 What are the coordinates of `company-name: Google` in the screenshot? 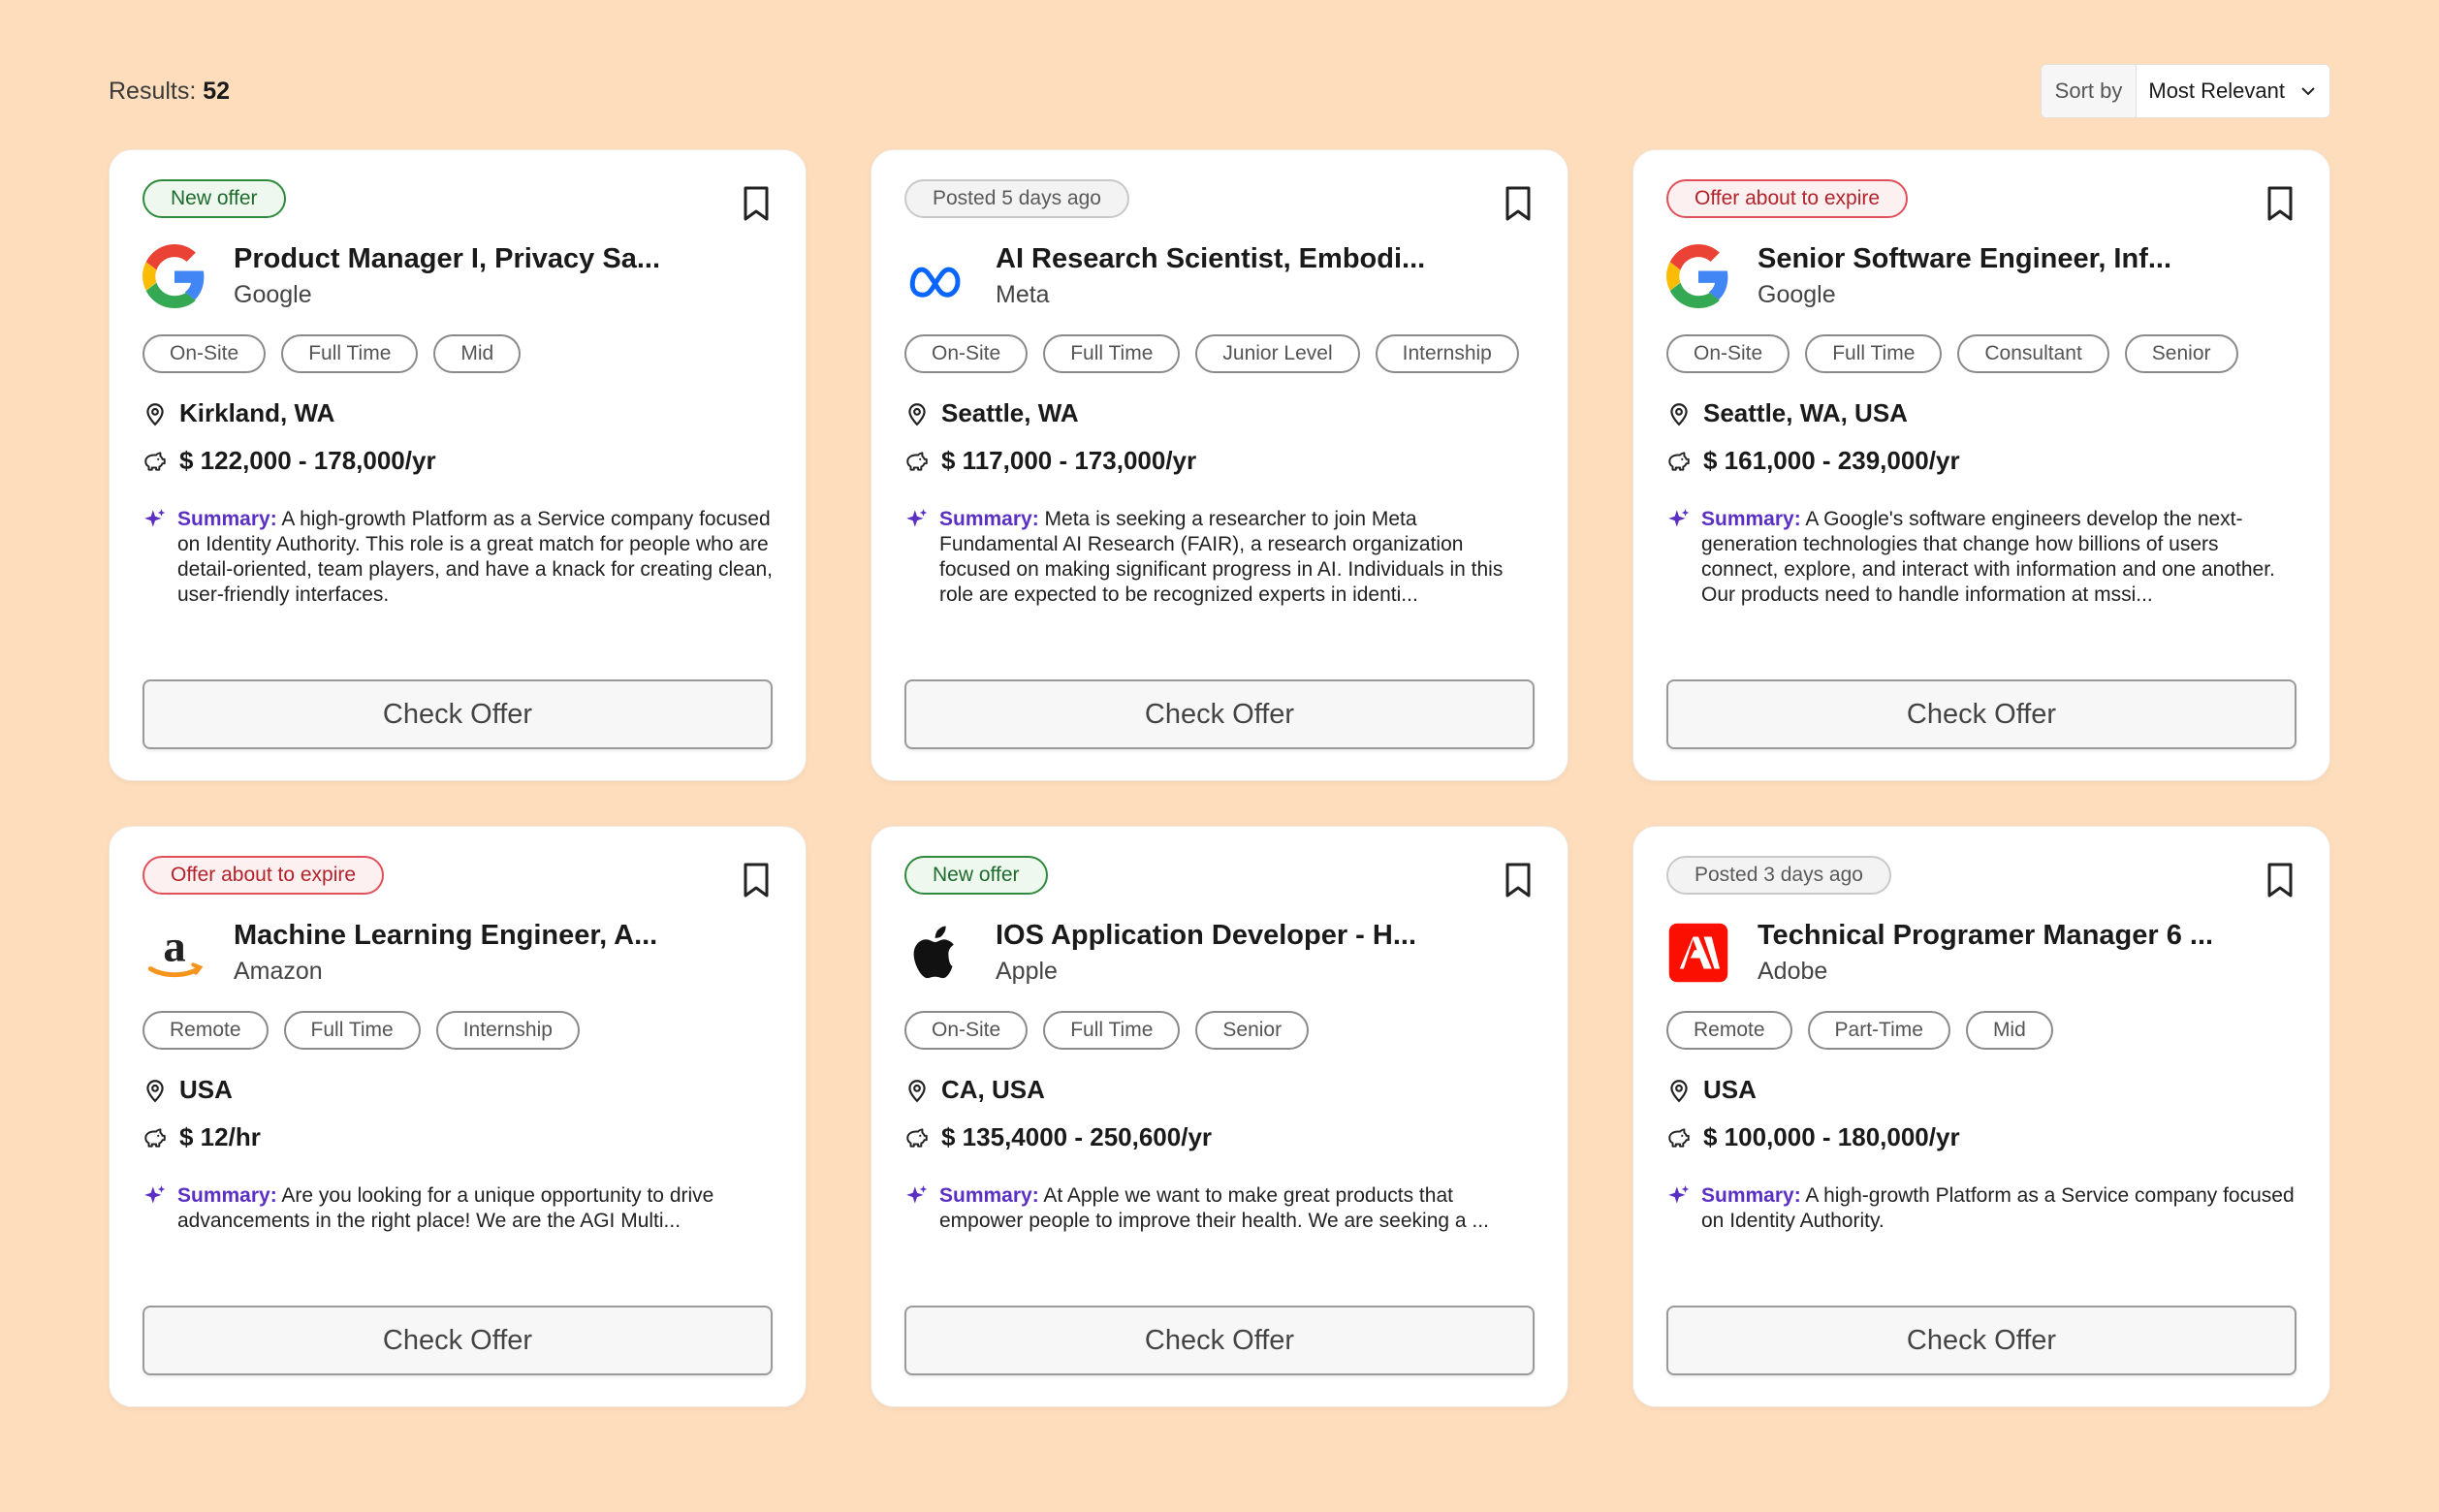 It's located at (1797, 295).